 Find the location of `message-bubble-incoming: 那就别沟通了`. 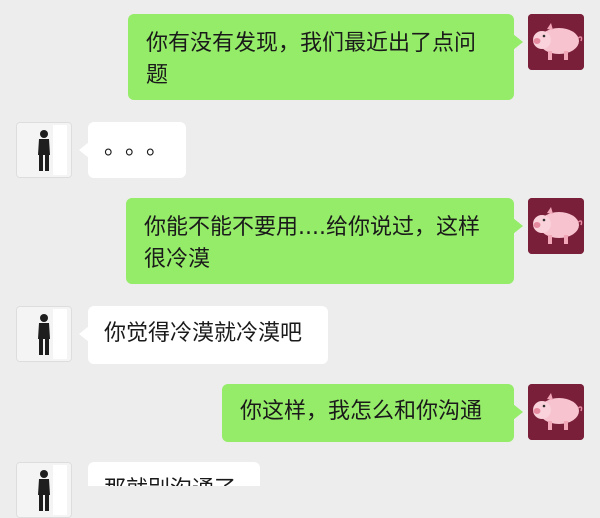

message-bubble-incoming: 那就别沟通了 is located at coordinates (174, 474).